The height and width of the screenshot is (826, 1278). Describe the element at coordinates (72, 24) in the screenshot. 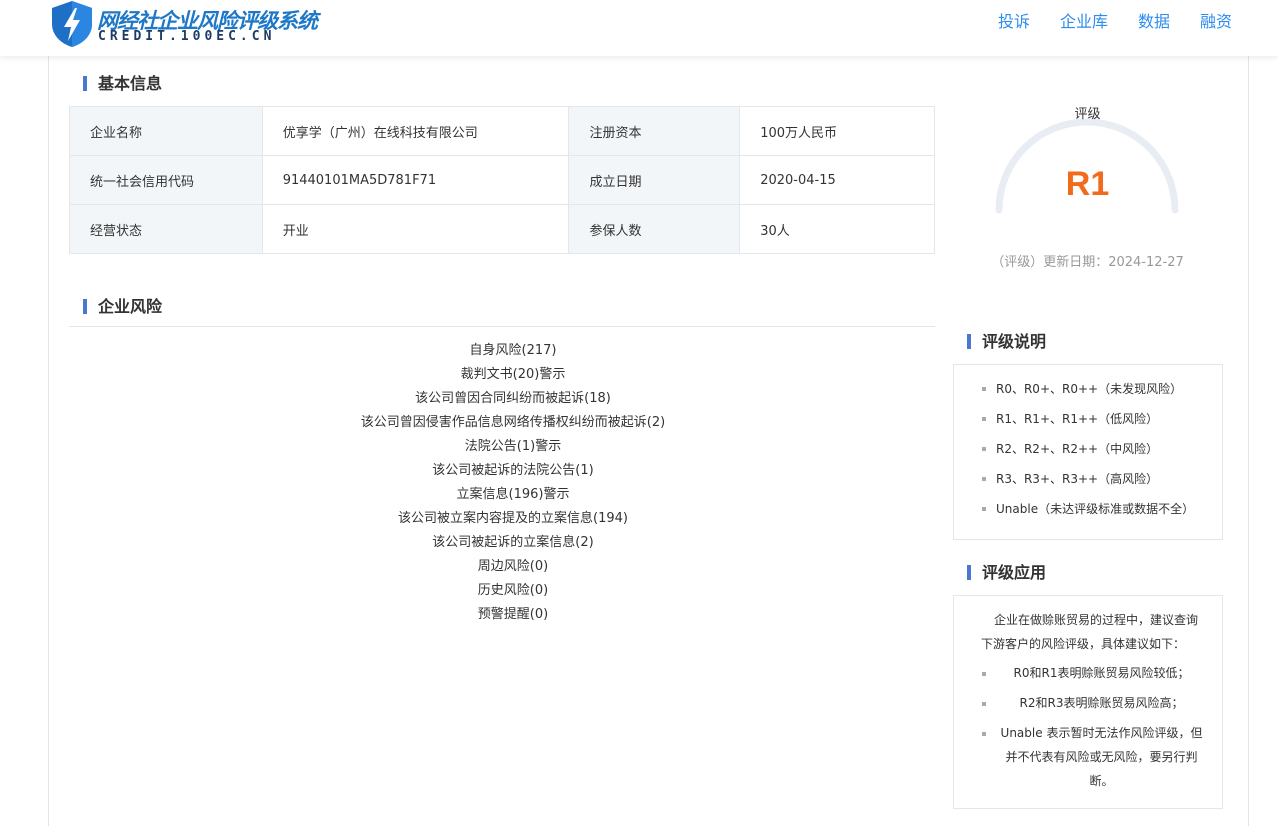

I see `shield-bolt-icon` at that location.